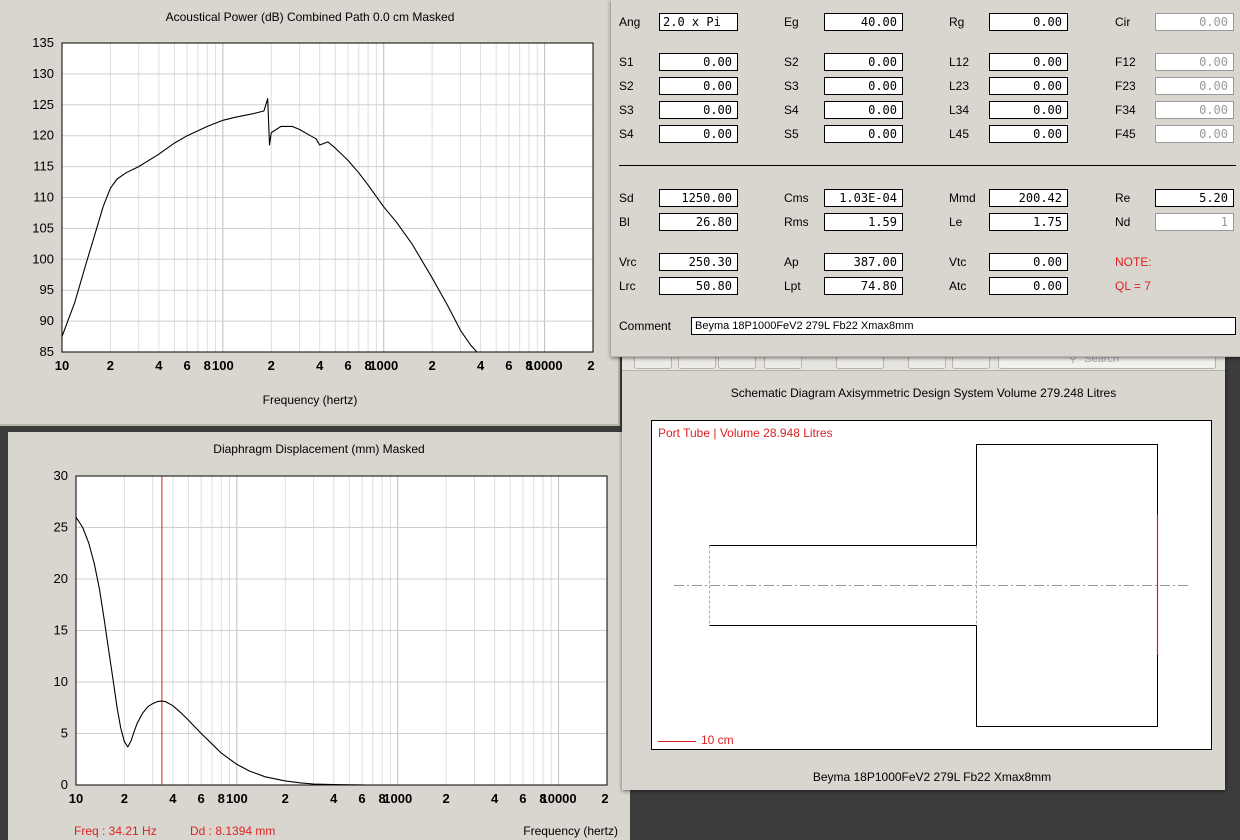  Describe the element at coordinates (1133, 262) in the screenshot. I see `param-label-note: NOTE:` at that location.